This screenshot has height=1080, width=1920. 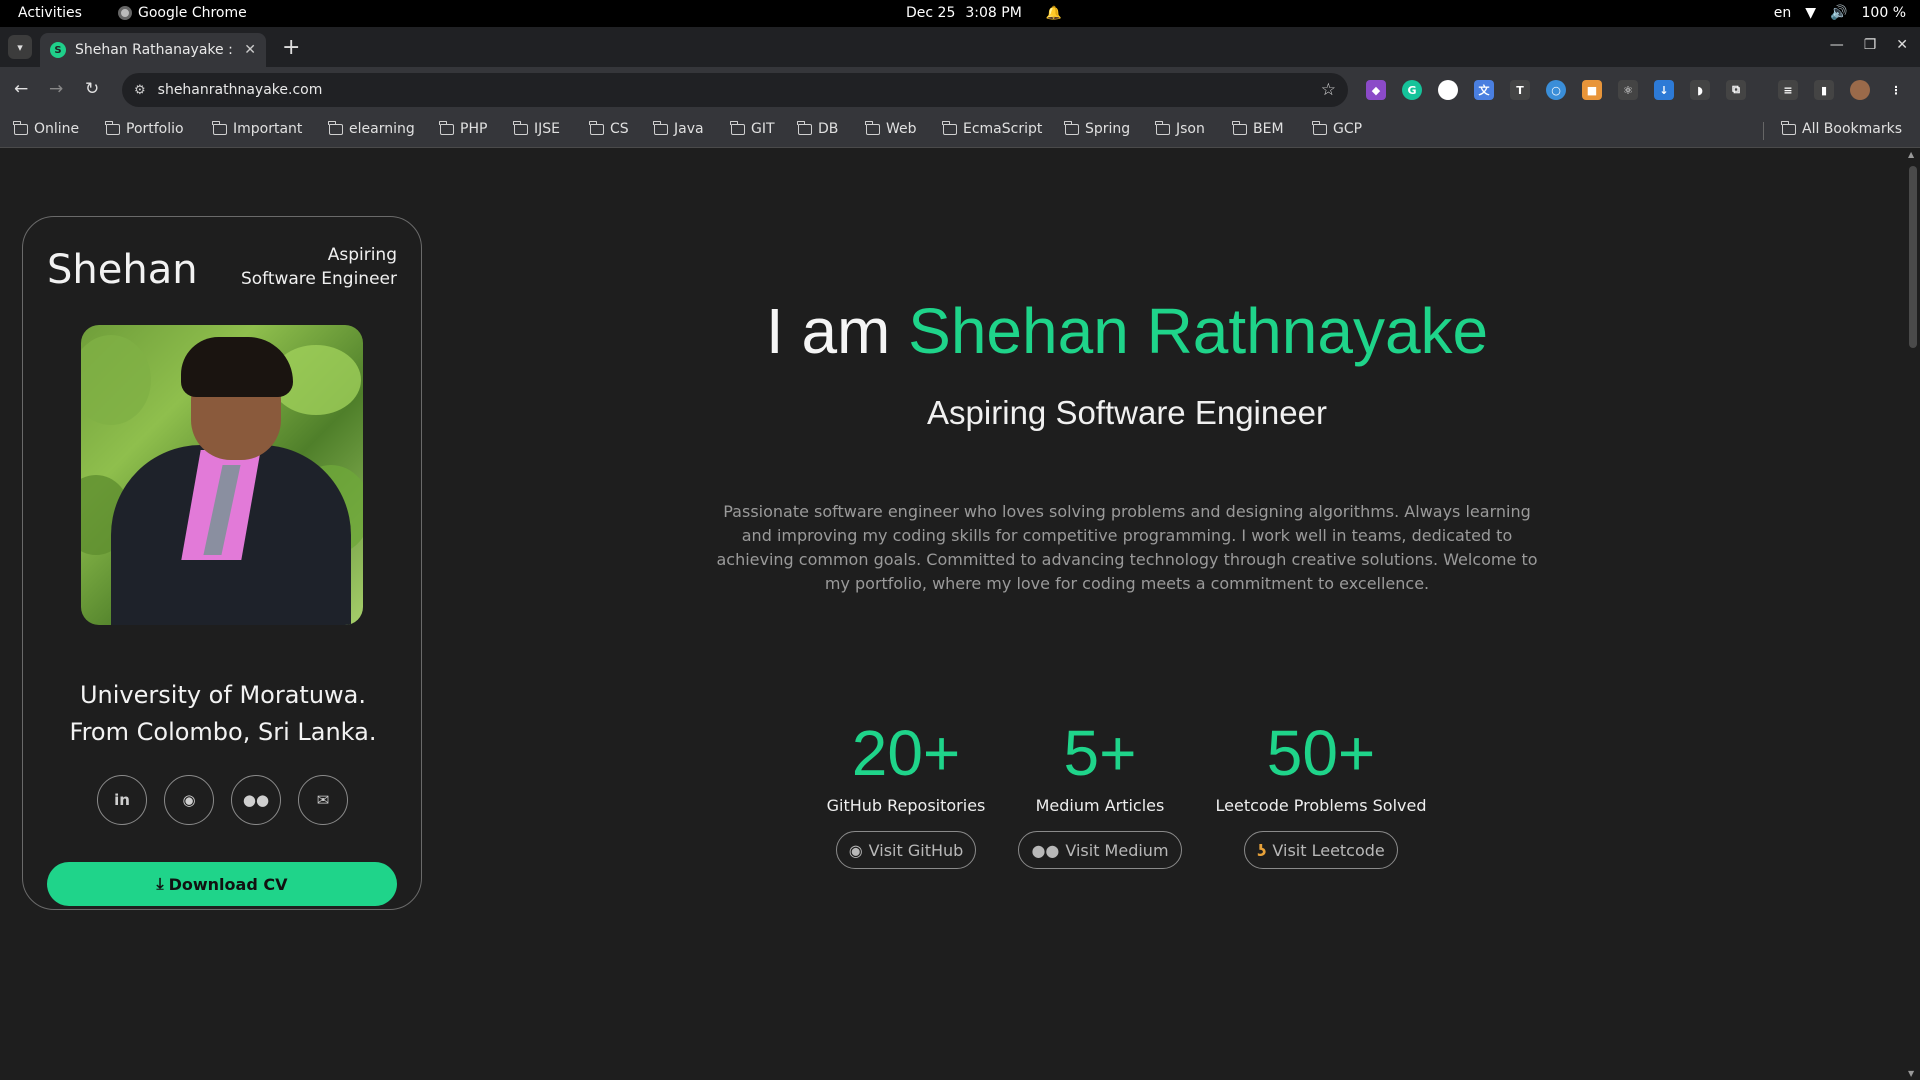 I want to click on extension-notes-icon: T, so click(x=1520, y=90).